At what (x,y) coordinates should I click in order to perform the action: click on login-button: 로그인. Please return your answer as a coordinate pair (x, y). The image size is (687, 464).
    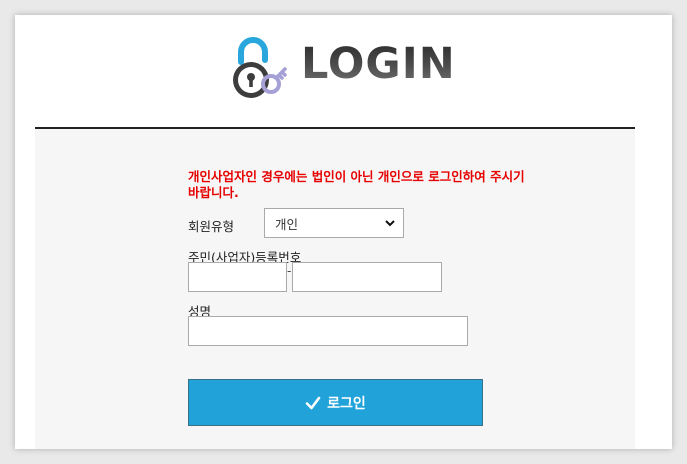
    Looking at the image, I should click on (335, 402).